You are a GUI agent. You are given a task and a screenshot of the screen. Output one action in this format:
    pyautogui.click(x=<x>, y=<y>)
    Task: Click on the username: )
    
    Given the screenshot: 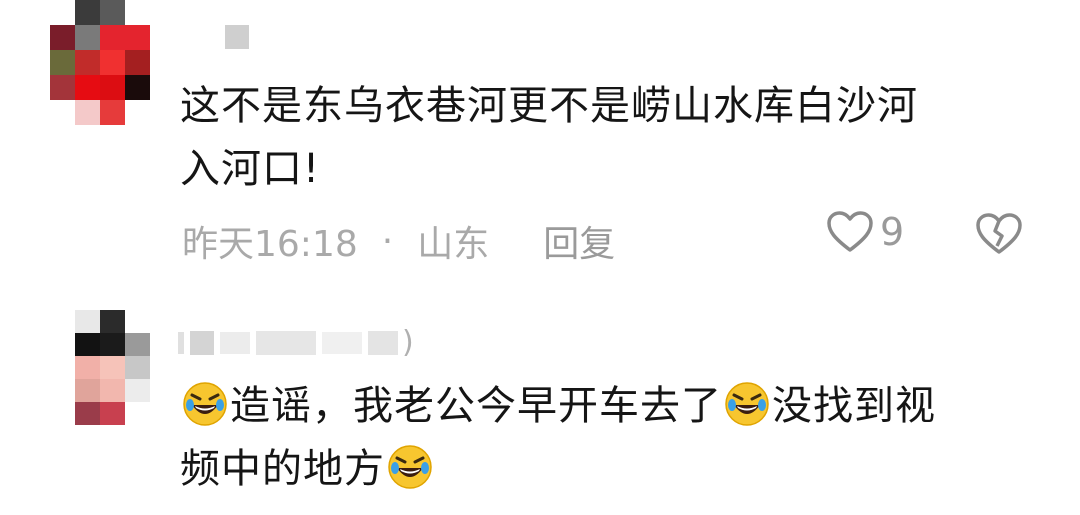 What is the action you would take?
    pyautogui.click(x=296, y=342)
    